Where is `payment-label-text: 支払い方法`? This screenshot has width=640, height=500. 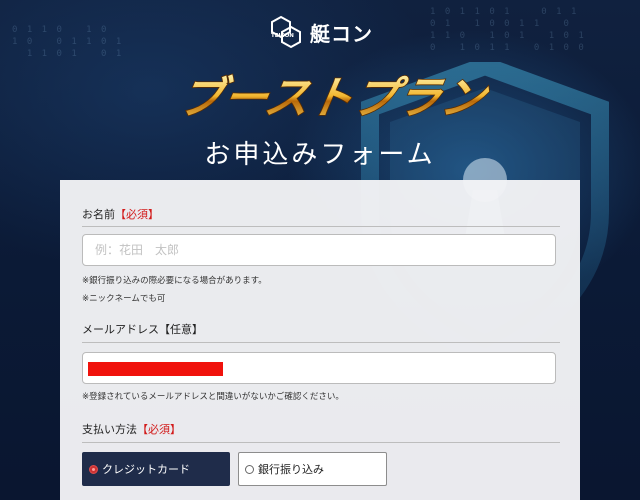
payment-label-text: 支払い方法 is located at coordinates (109, 429).